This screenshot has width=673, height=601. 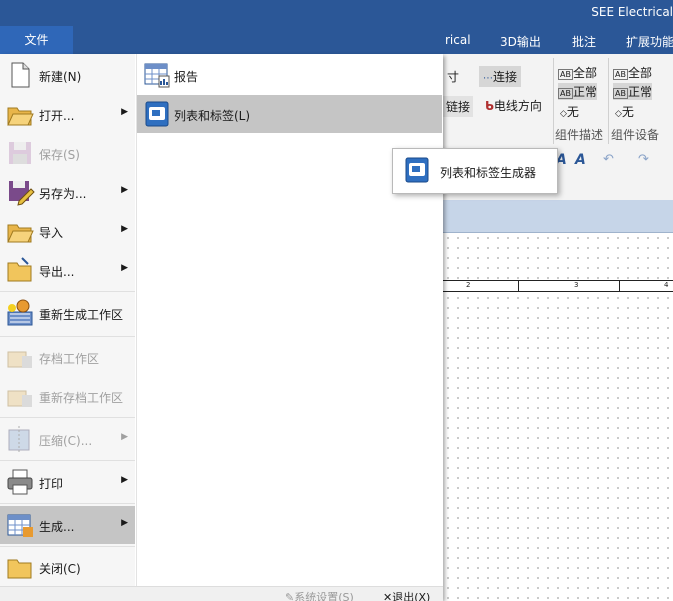 I want to click on menu-item-save: 保存(S), so click(x=67, y=153).